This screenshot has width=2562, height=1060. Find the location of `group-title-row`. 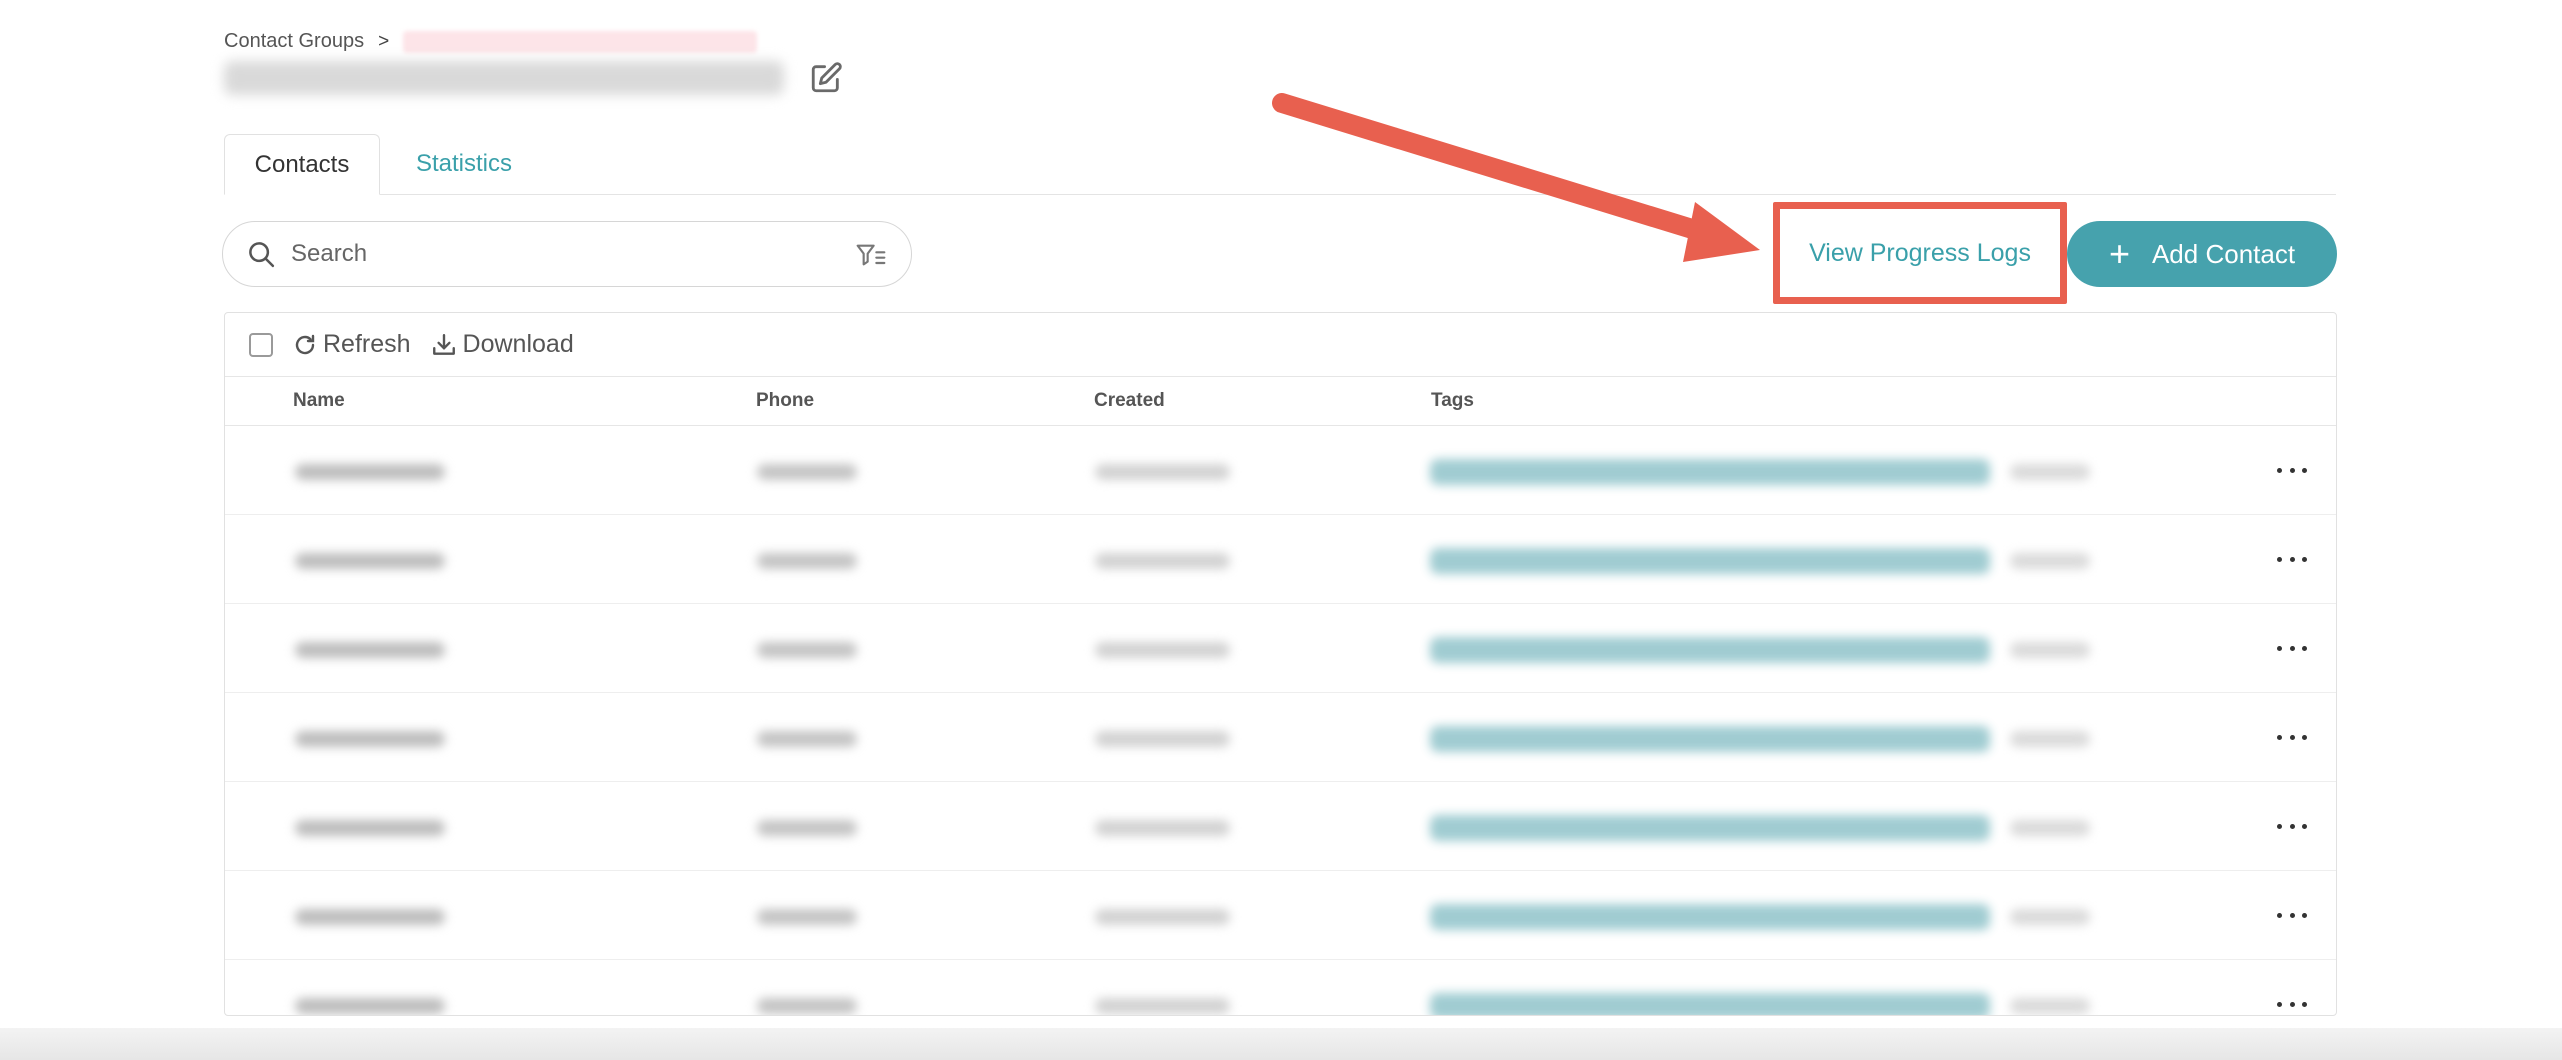

group-title-row is located at coordinates (534, 78).